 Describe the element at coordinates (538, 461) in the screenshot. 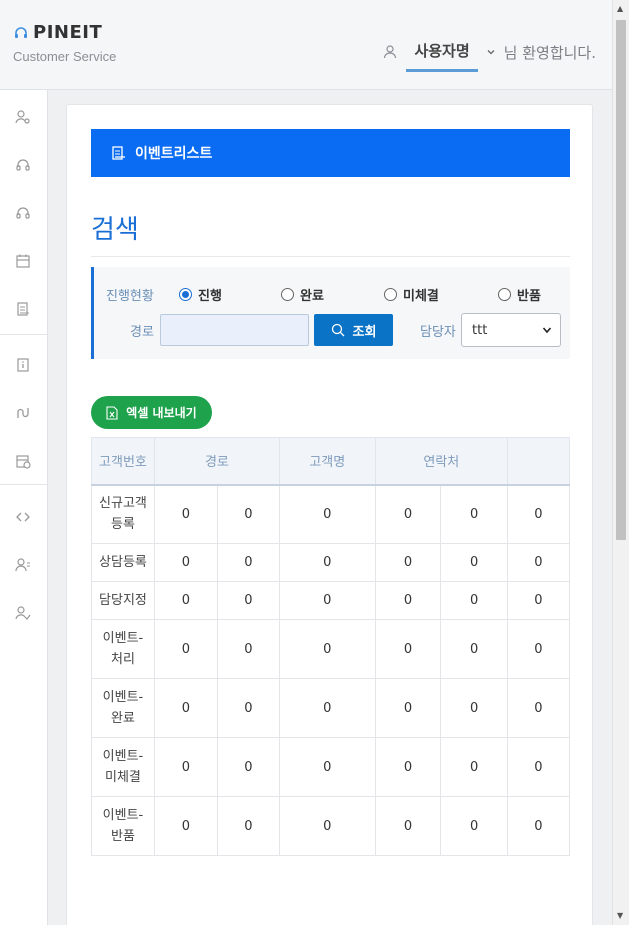

I see `column-header` at that location.